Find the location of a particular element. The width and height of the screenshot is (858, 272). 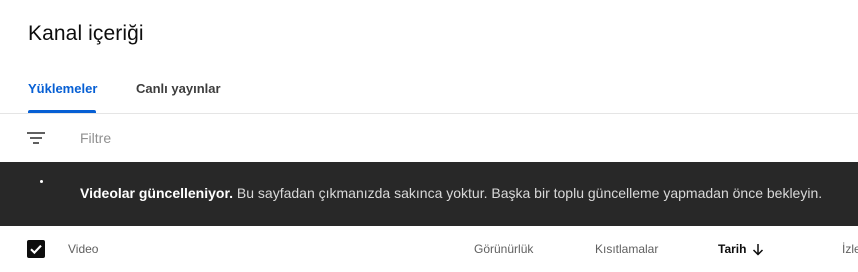

active-tab-indicator is located at coordinates (62, 111).